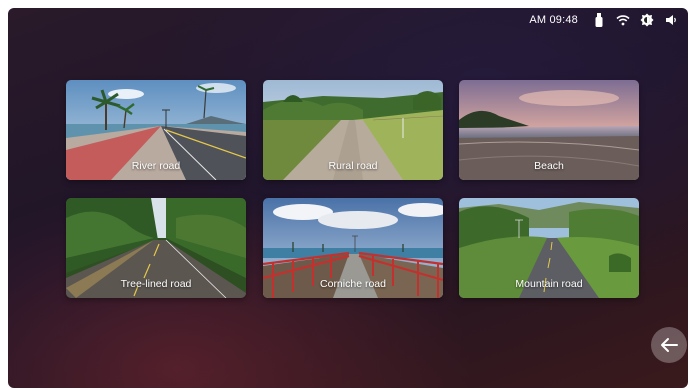 The height and width of the screenshot is (390, 691). Describe the element at coordinates (549, 284) in the screenshot. I see `route-label: Mountain road` at that location.